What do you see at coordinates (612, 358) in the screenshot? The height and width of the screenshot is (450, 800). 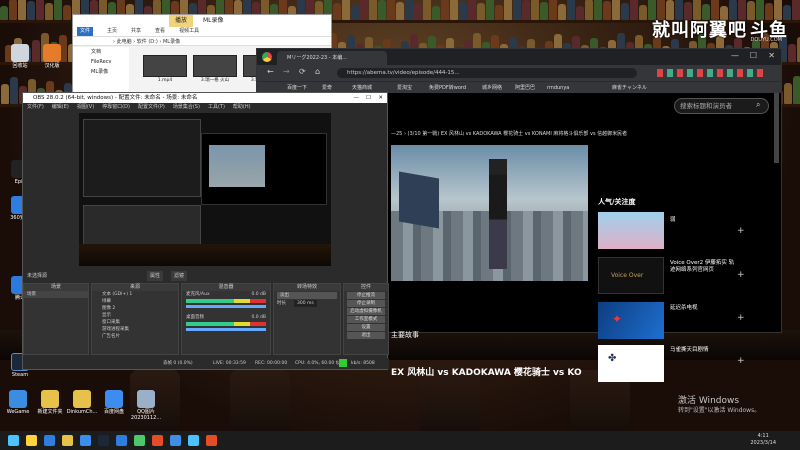 I see `show-logo: ✤` at bounding box center [612, 358].